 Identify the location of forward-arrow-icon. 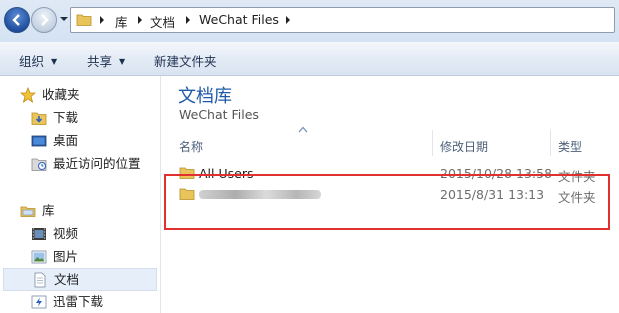
(45, 20).